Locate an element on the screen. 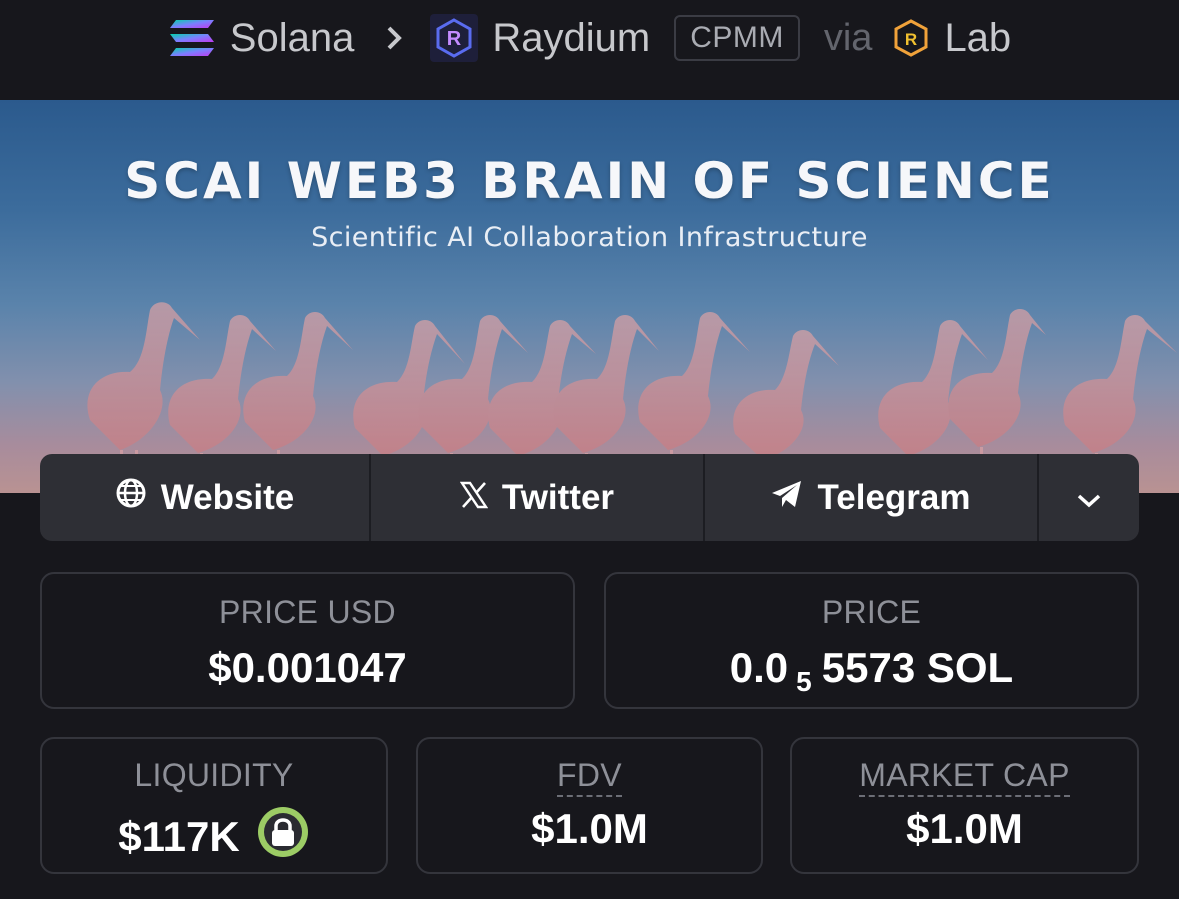 The width and height of the screenshot is (1179, 899). twitter-link-button: Twitter is located at coordinates (538, 497).